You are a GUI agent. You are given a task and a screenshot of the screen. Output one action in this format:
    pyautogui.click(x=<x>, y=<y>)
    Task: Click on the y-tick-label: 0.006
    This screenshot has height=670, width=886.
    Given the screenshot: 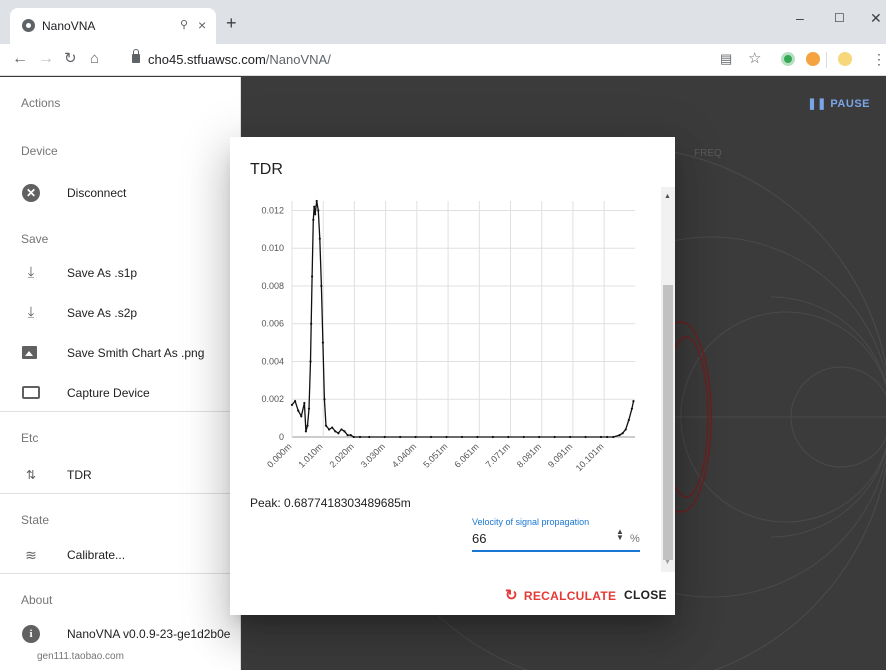 What is the action you would take?
    pyautogui.click(x=272, y=324)
    